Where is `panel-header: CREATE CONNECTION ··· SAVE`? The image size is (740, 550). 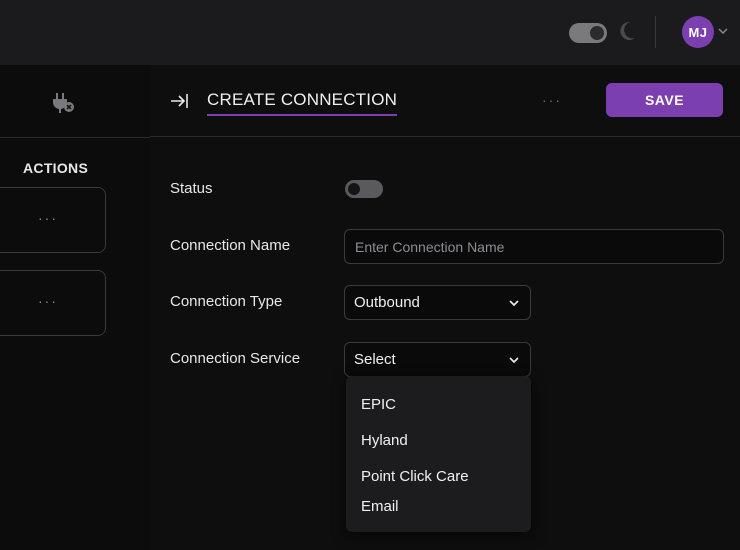 panel-header: CREATE CONNECTION ··· SAVE is located at coordinates (445, 101).